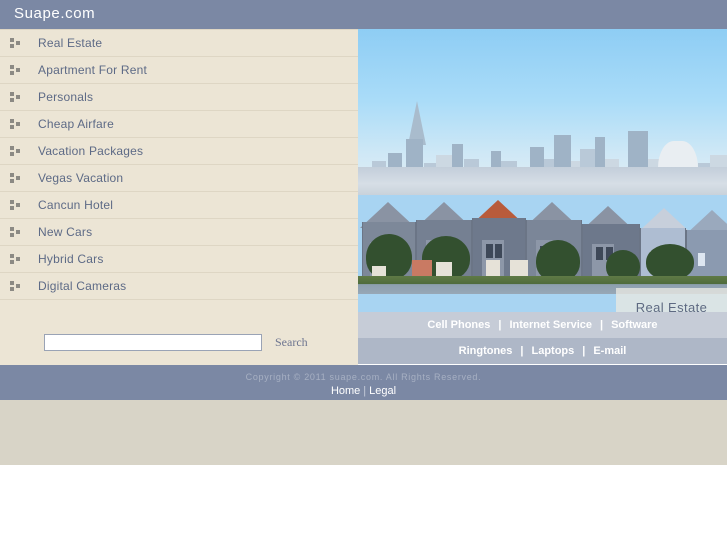  Describe the element at coordinates (76, 205) in the screenshot. I see `sidebar-item-label: Cancun Hotel` at that location.